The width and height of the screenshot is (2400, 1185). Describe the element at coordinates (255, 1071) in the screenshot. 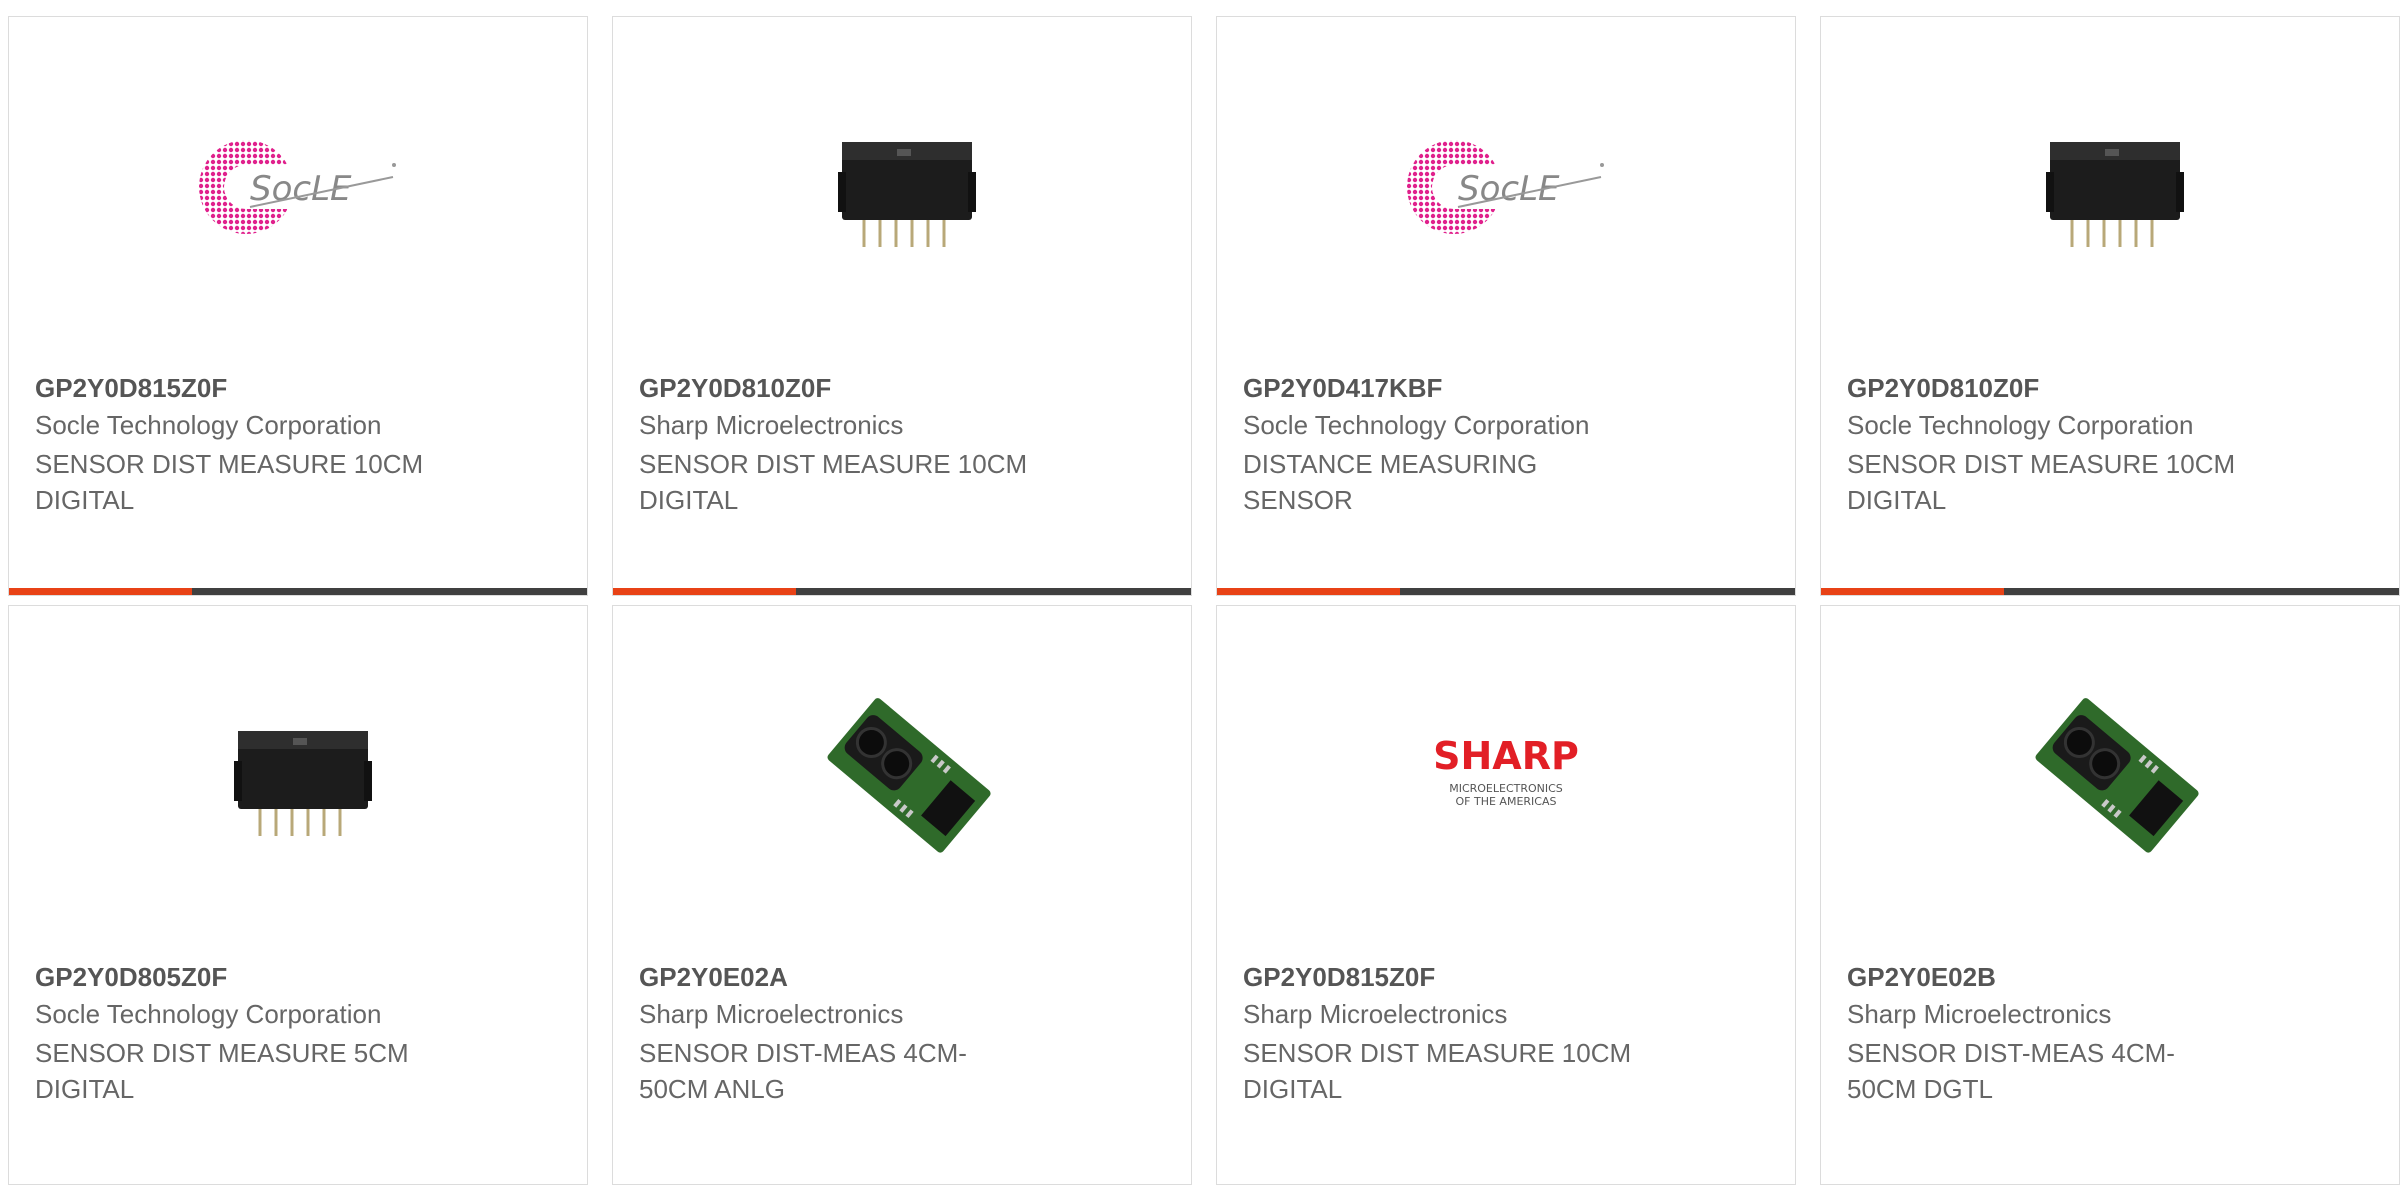

I see `description: SENSOR DIST MEASURE 5CM DIGITAL` at that location.